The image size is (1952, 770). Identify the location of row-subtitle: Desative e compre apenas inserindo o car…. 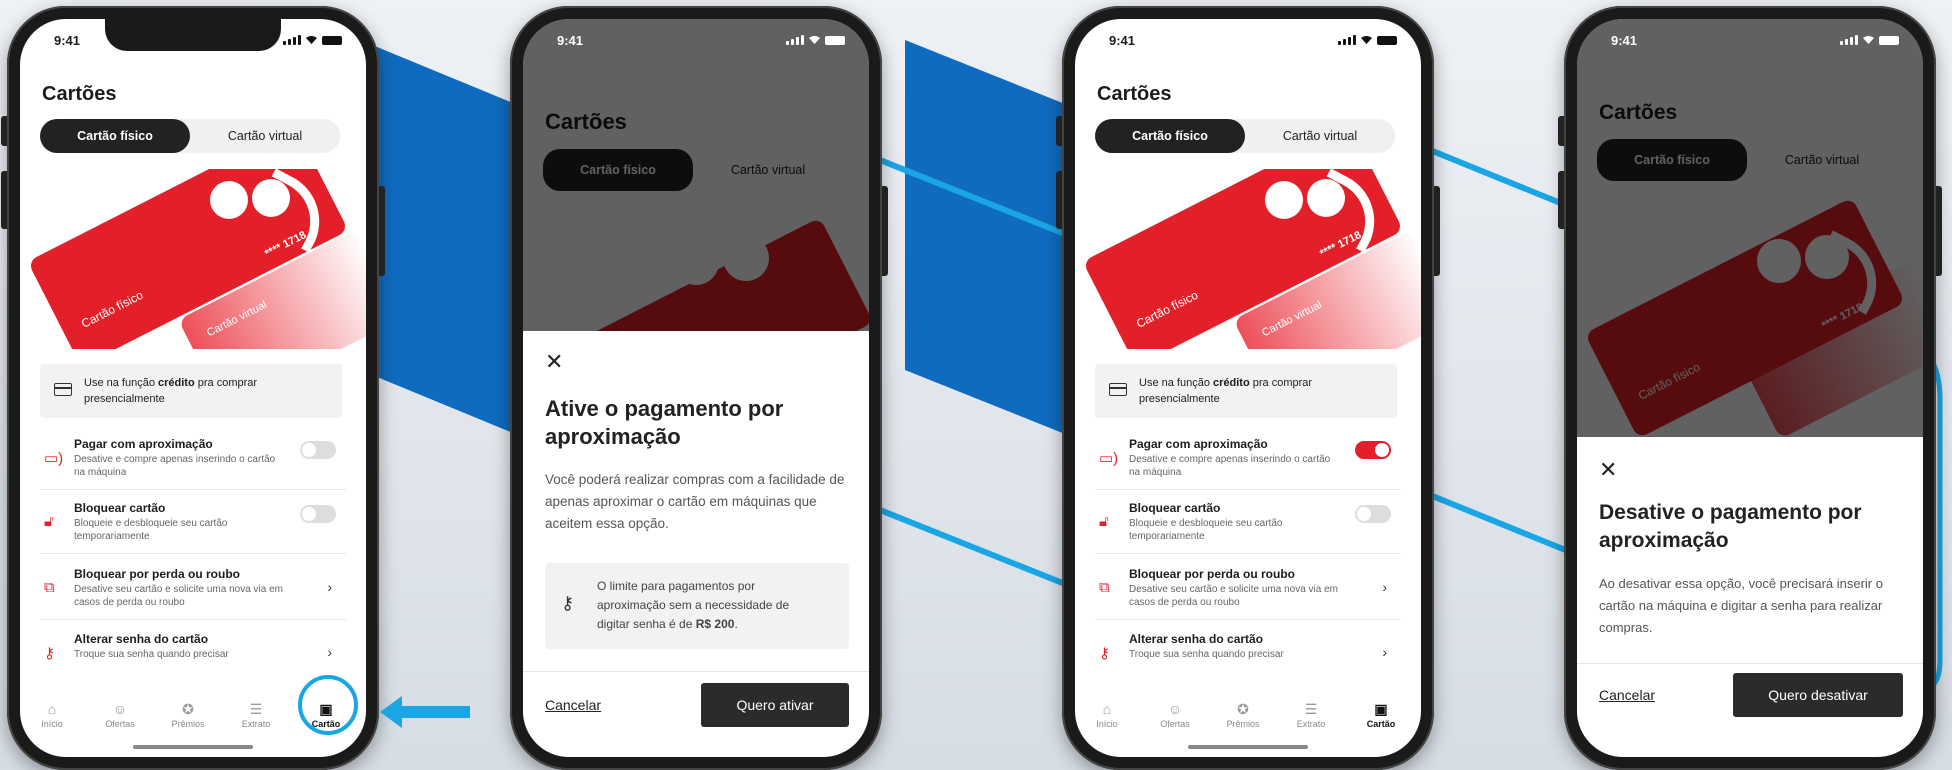
(1230, 466).